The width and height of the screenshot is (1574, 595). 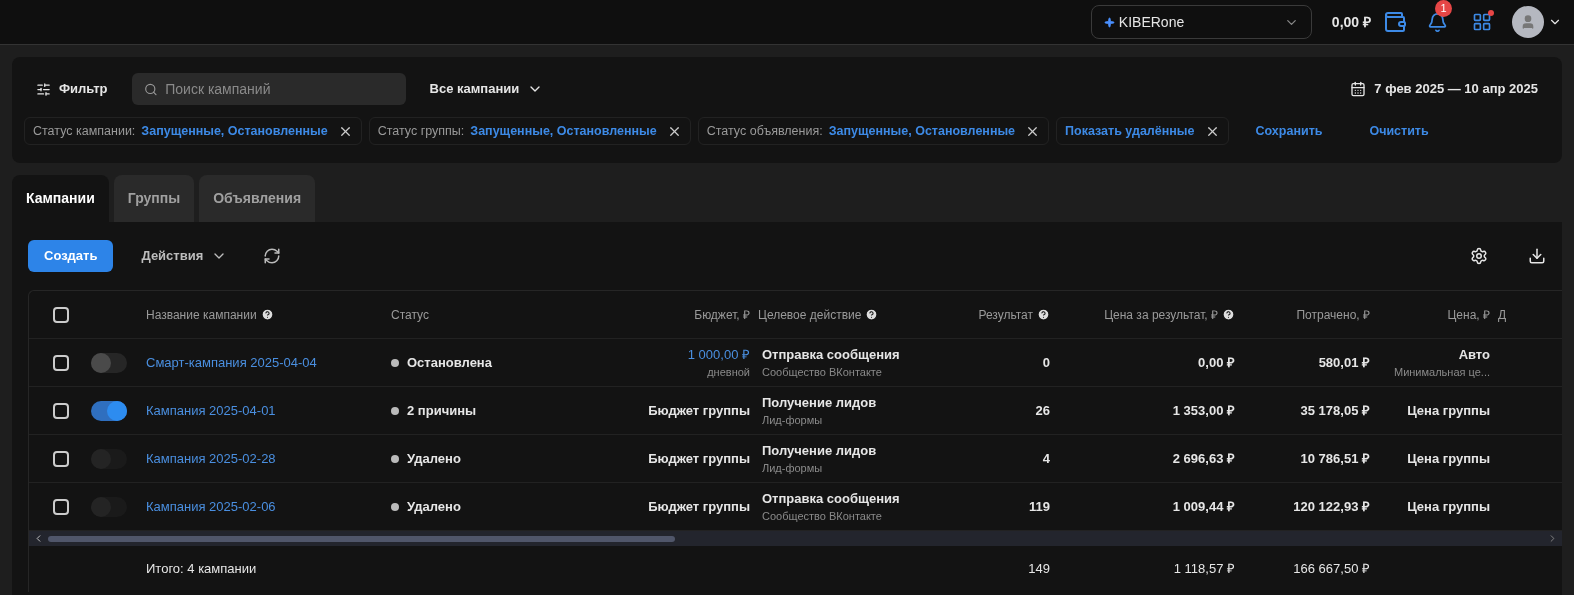 I want to click on filter-button: Фильтр, so click(x=72, y=89).